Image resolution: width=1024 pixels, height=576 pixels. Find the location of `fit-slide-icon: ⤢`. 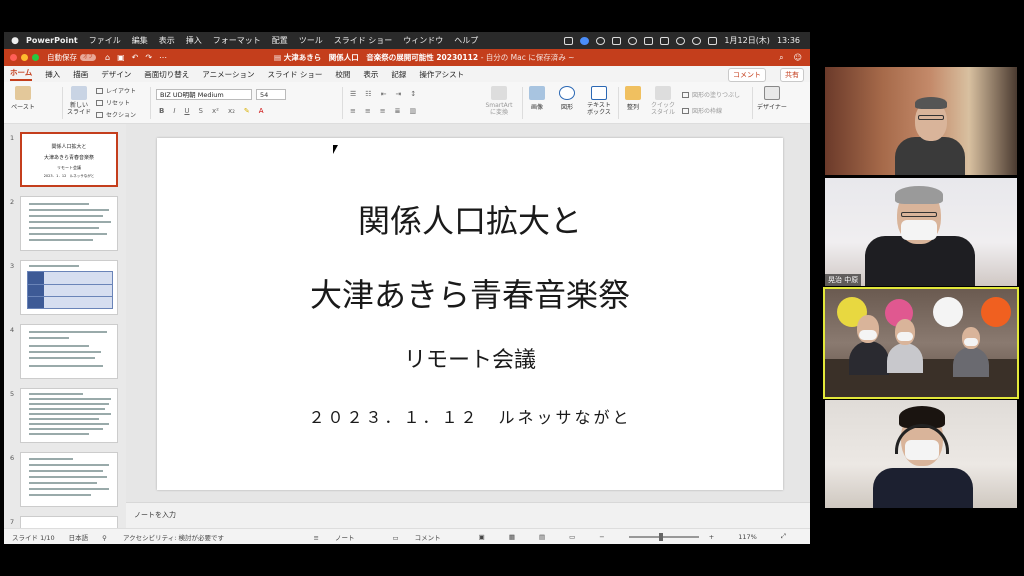

fit-slide-icon: ⤢ is located at coordinates (783, 536).